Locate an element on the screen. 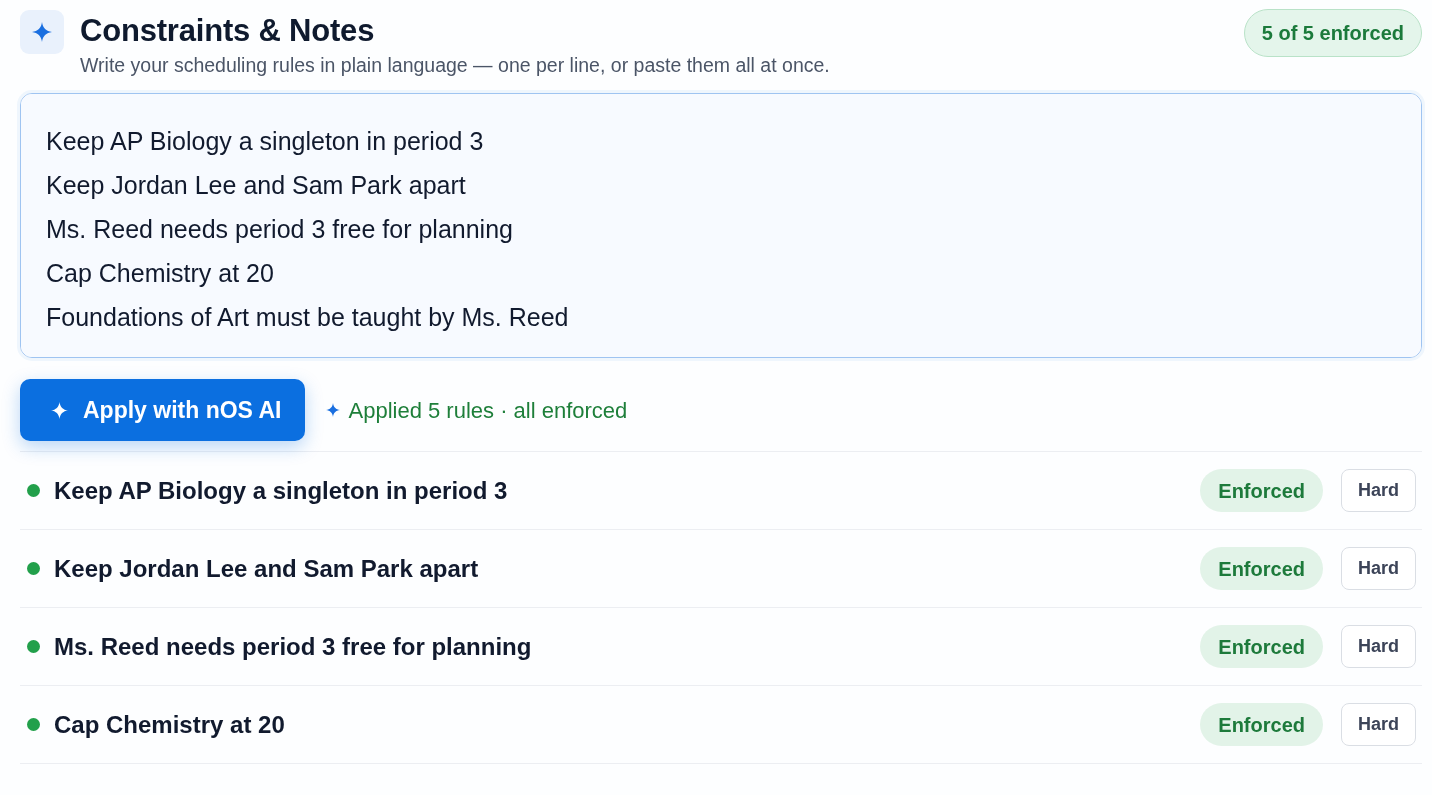  apply-status-text: Applied 5 rules · all enforced is located at coordinates (488, 410).